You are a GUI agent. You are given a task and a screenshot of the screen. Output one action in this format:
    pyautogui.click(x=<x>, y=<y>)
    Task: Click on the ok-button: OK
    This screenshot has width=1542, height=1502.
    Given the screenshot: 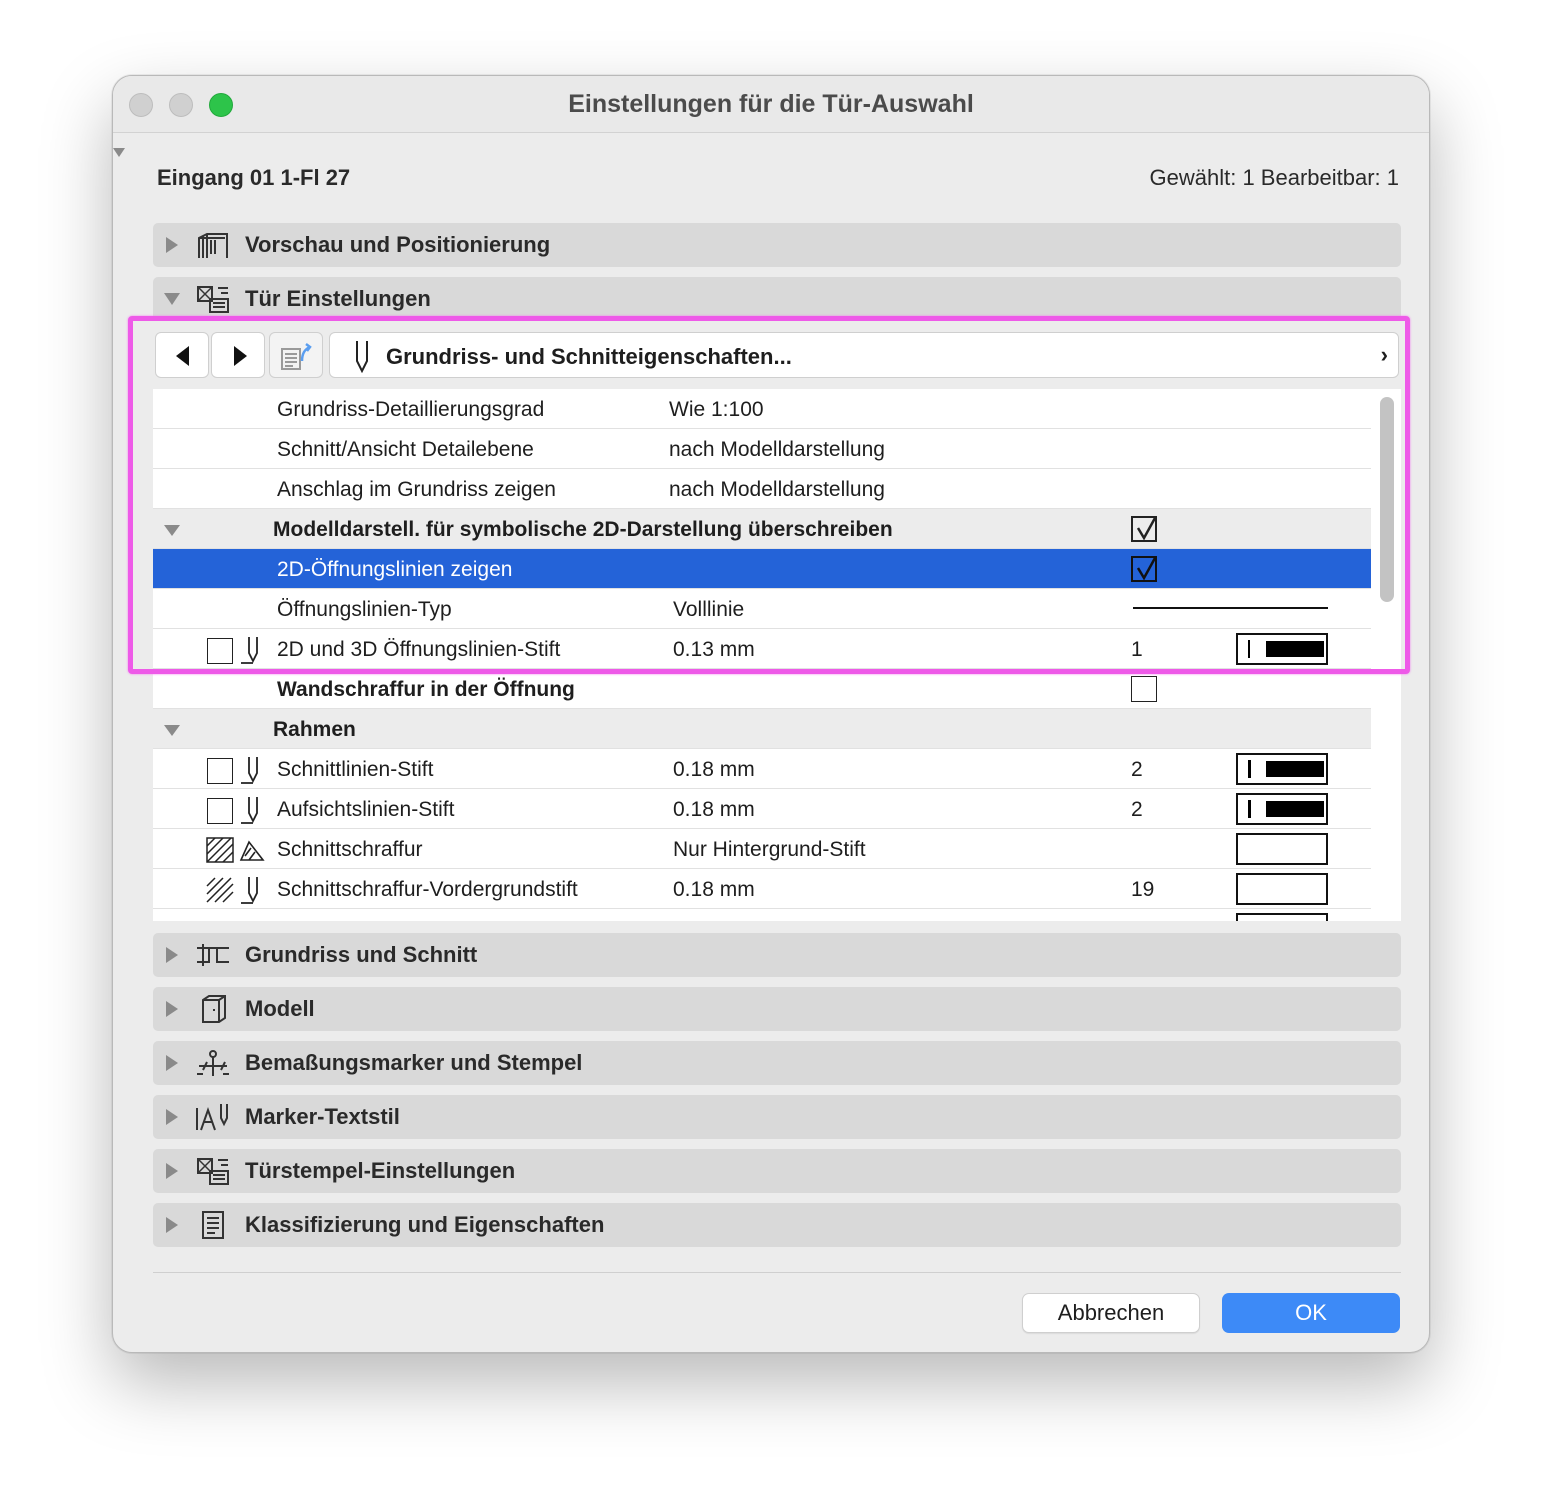 What is the action you would take?
    pyautogui.click(x=1311, y=1313)
    